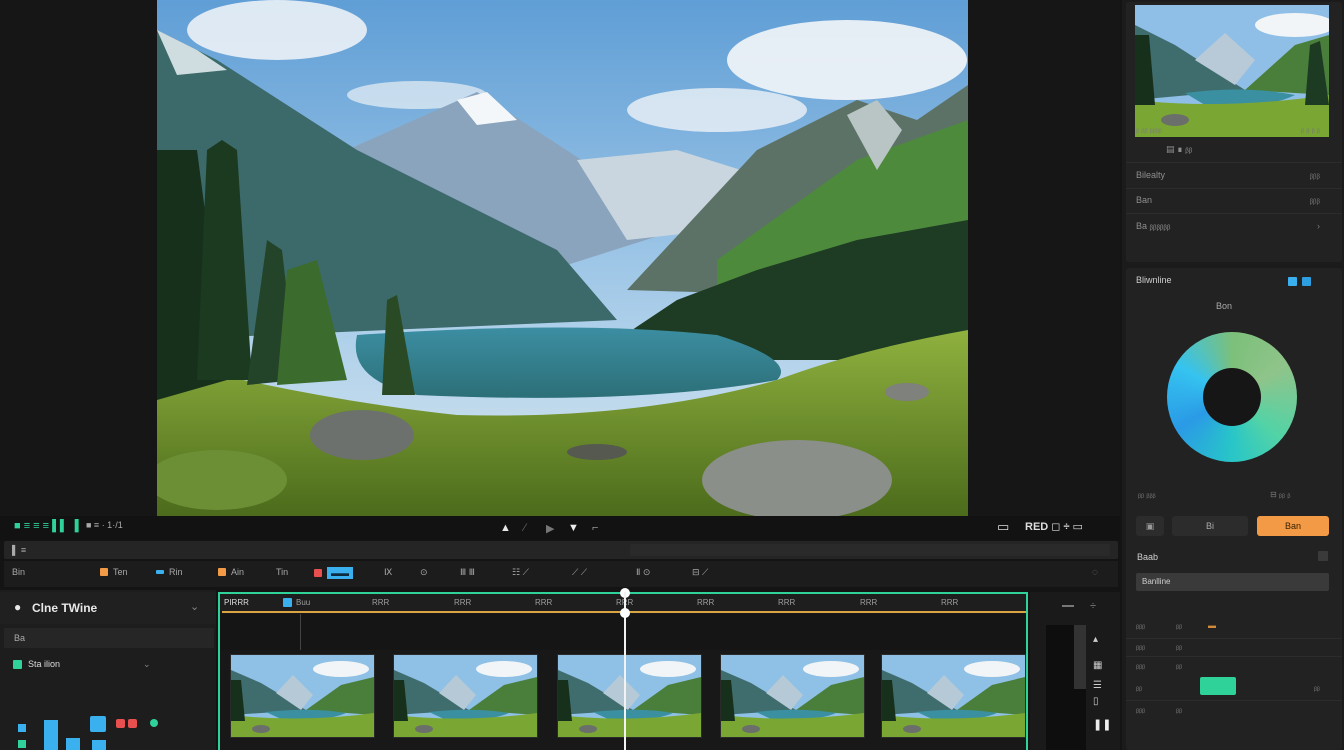 This screenshot has width=1344, height=750. What do you see at coordinates (1151, 175) in the screenshot?
I see `property-label: Bilealty` at bounding box center [1151, 175].